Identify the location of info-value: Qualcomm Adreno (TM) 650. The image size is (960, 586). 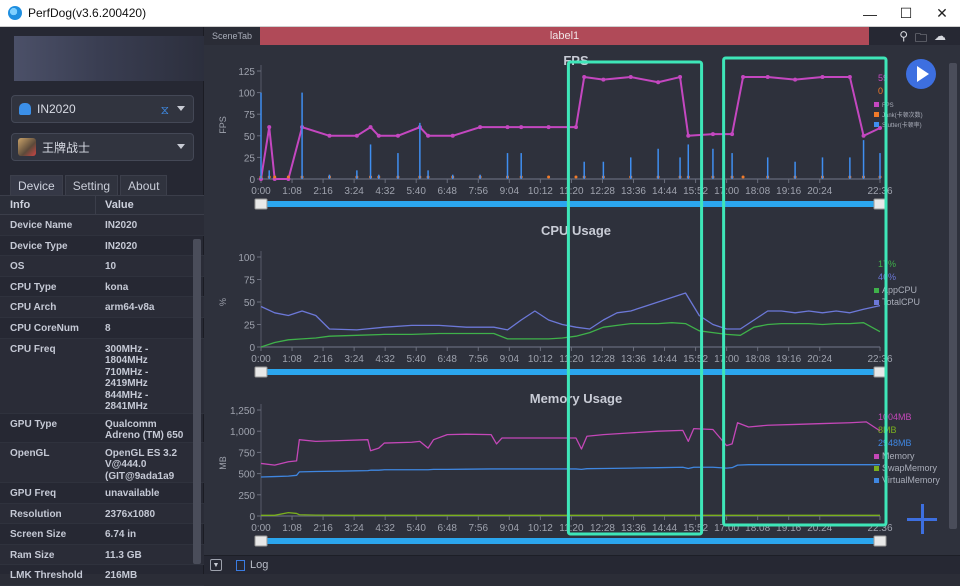
(144, 430).